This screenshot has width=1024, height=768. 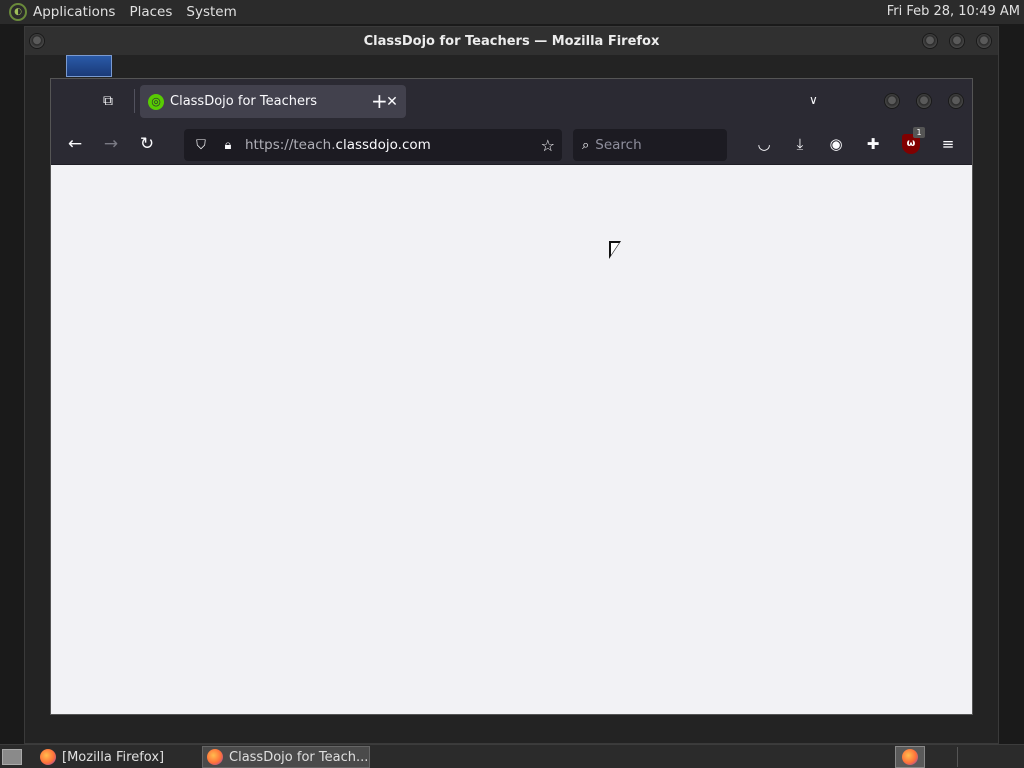 I want to click on hamburger-menu-icon: ≡, so click(x=948, y=144).